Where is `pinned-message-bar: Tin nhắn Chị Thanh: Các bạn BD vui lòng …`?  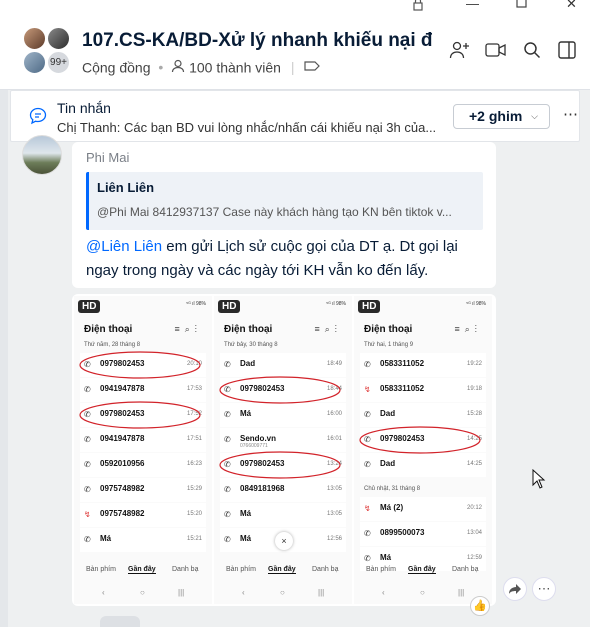 pinned-message-bar: Tin nhắn Chị Thanh: Các bạn BD vui lòng … is located at coordinates (295, 116).